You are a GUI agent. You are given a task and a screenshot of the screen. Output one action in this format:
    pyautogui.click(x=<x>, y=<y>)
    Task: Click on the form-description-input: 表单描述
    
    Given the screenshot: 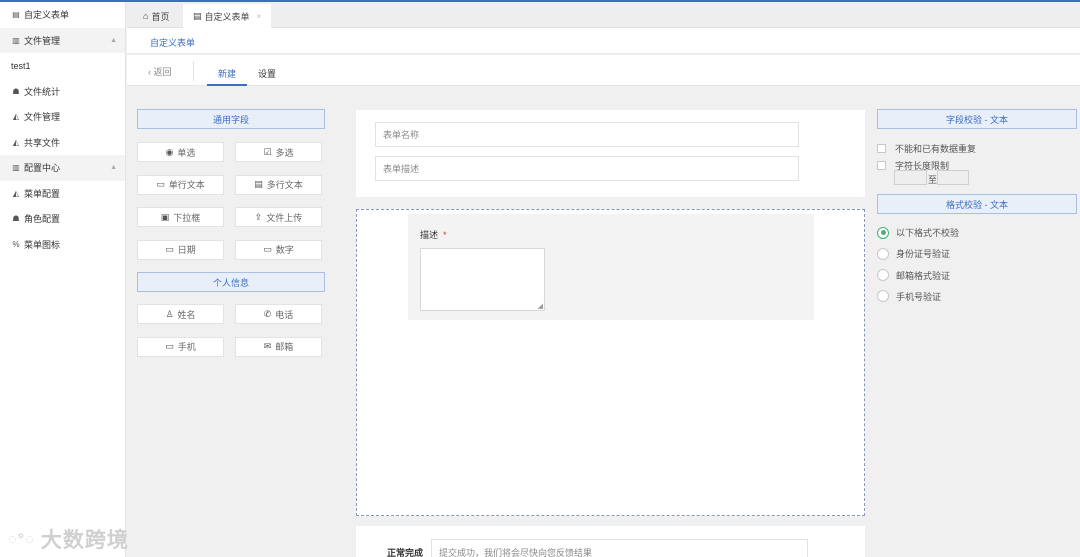 What is the action you would take?
    pyautogui.click(x=587, y=168)
    